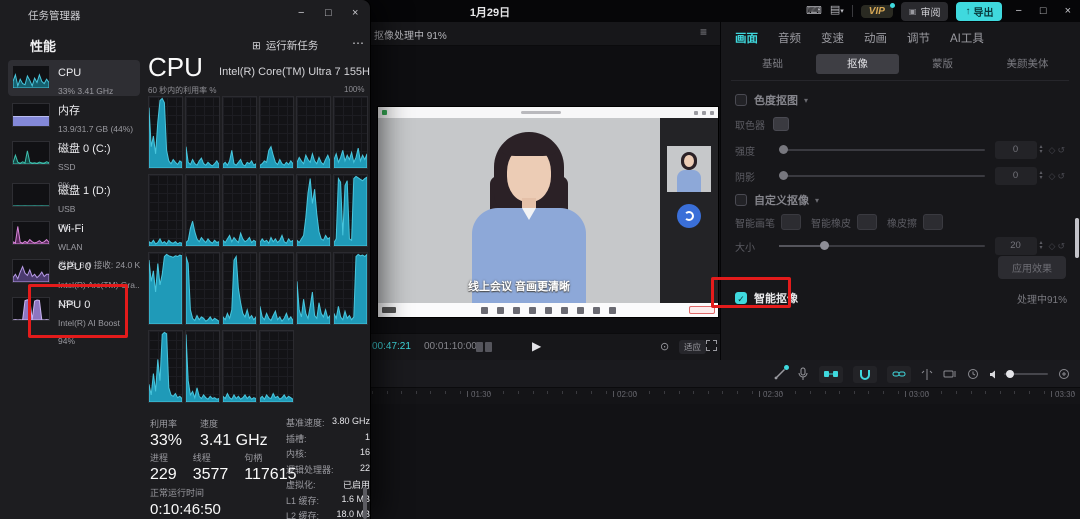 This screenshot has width=1080, height=519. Describe the element at coordinates (536, 346) in the screenshot. I see `play-button: ▶` at that location.